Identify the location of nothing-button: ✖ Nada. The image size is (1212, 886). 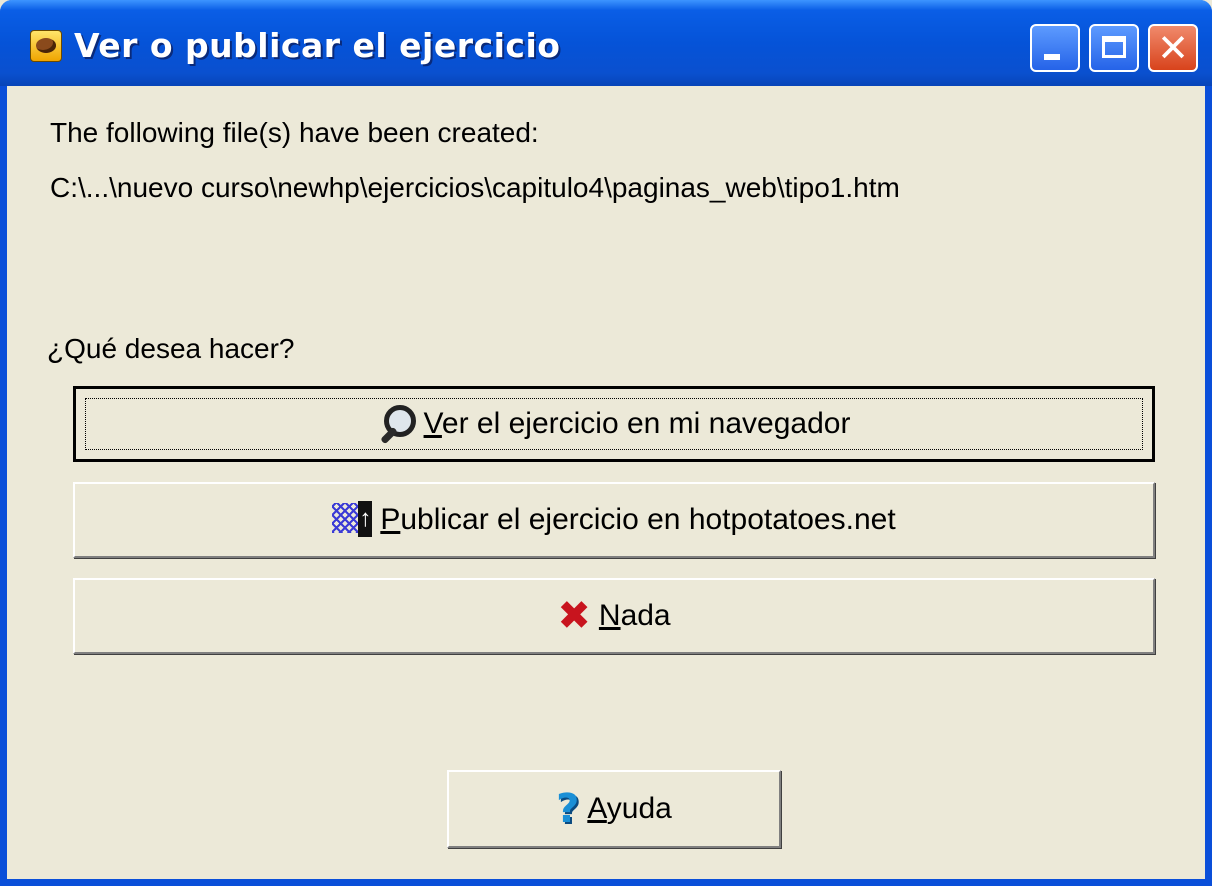
(614, 616).